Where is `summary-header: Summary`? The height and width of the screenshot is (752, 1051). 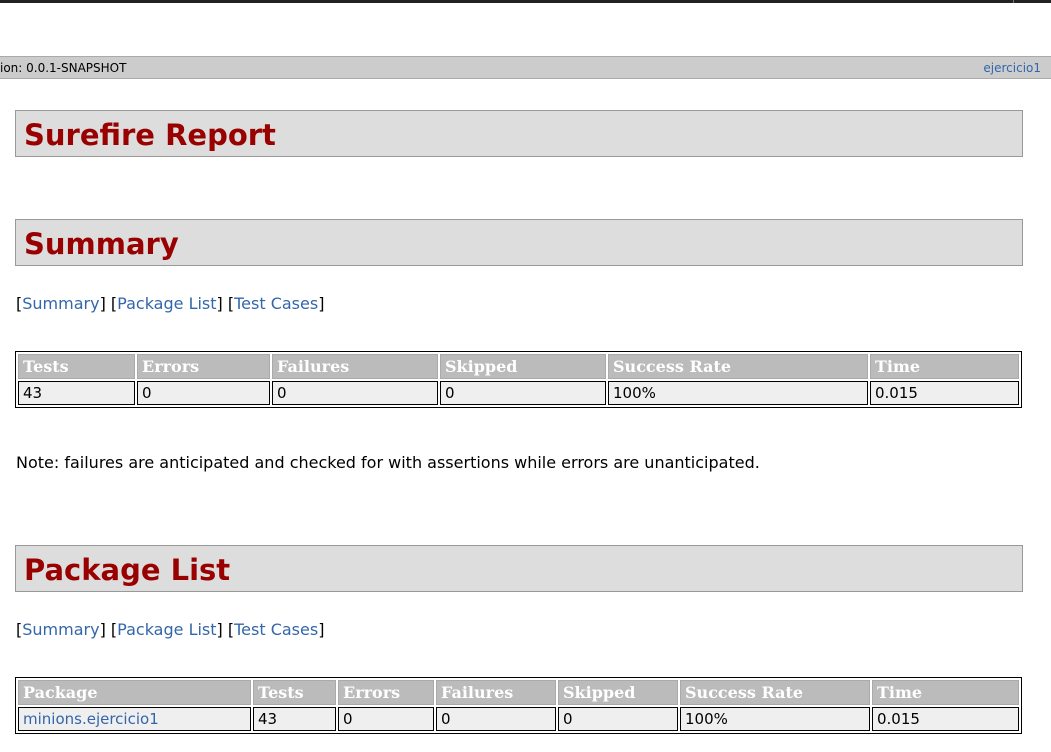 summary-header: Summary is located at coordinates (519, 242).